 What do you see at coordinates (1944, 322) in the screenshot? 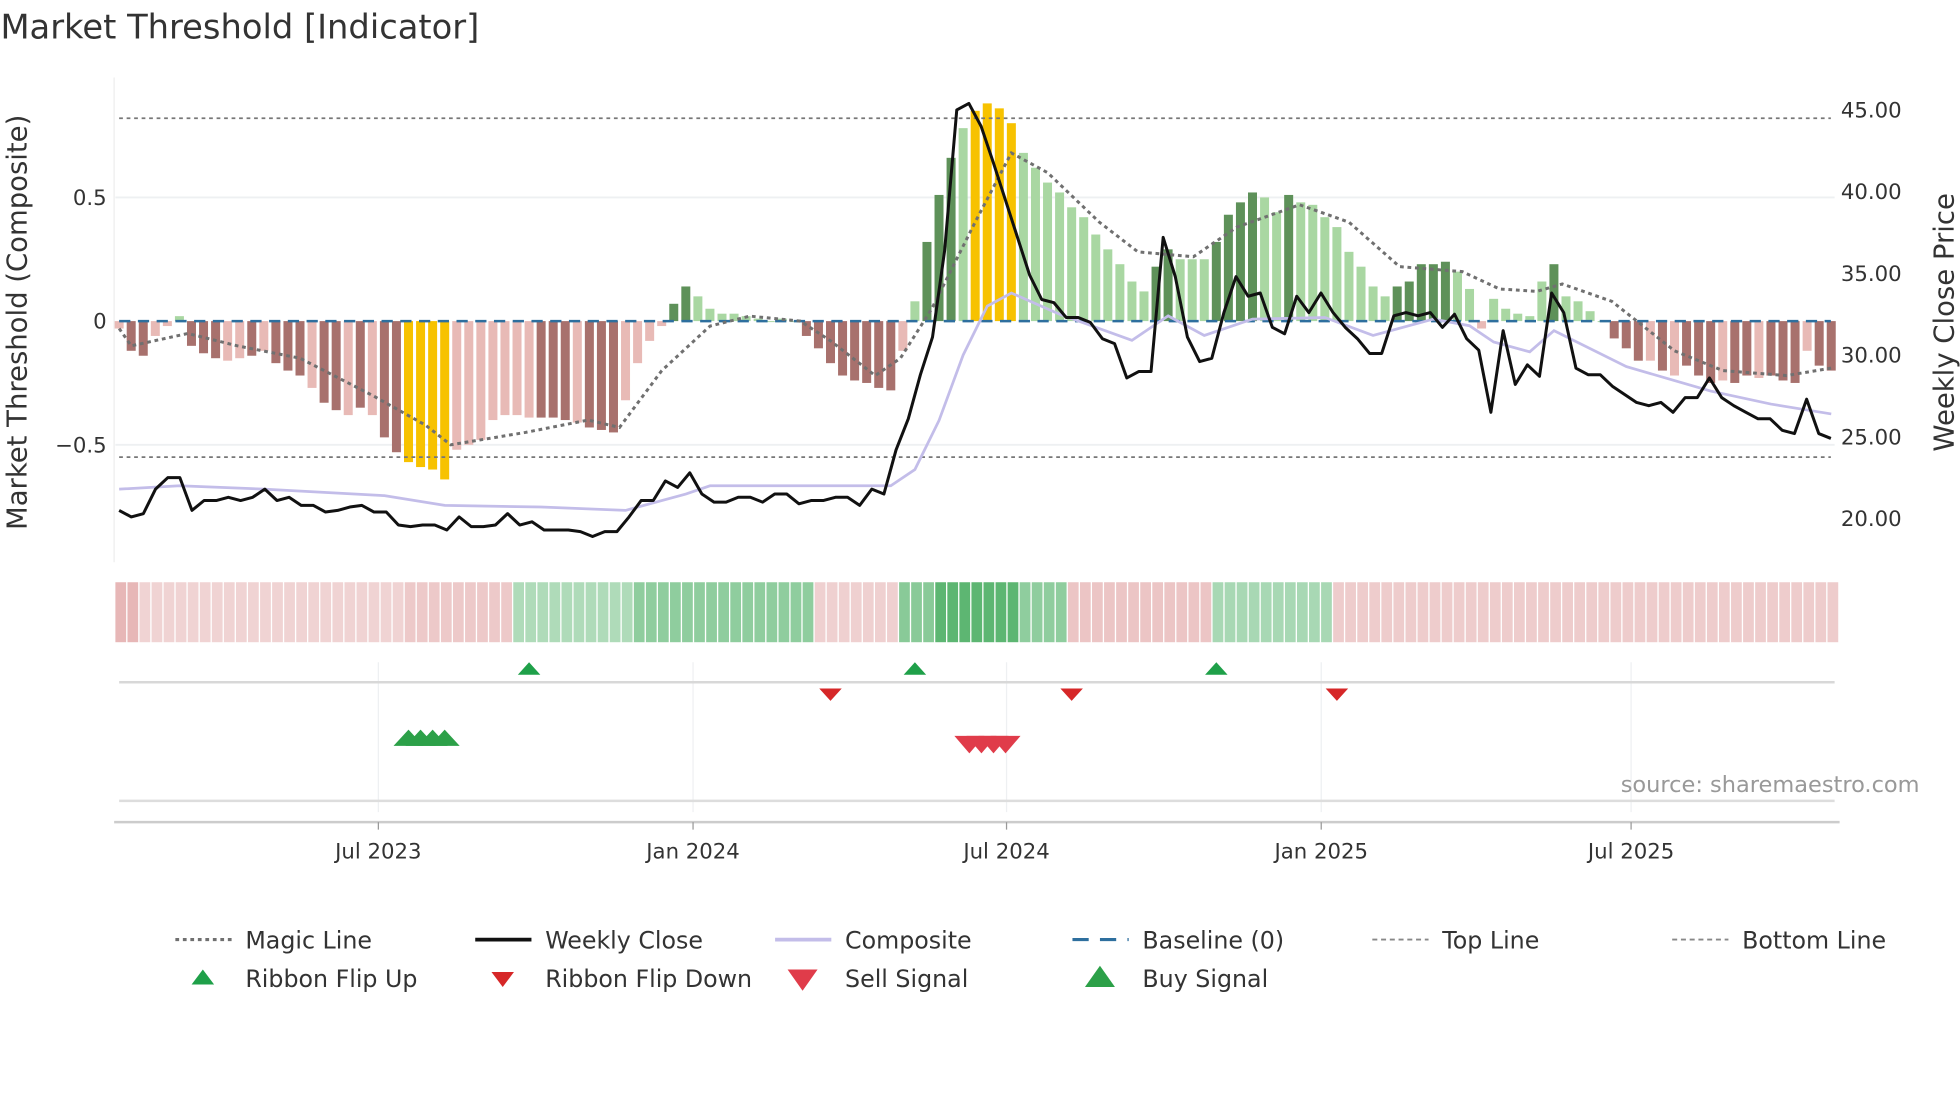
I see `y-axis-label-right: Weekly Close Price` at bounding box center [1944, 322].